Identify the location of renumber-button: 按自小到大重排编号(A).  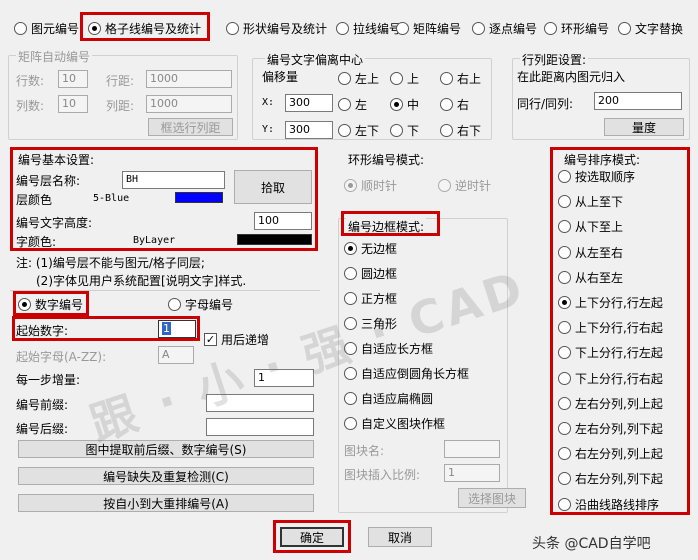
(166, 503).